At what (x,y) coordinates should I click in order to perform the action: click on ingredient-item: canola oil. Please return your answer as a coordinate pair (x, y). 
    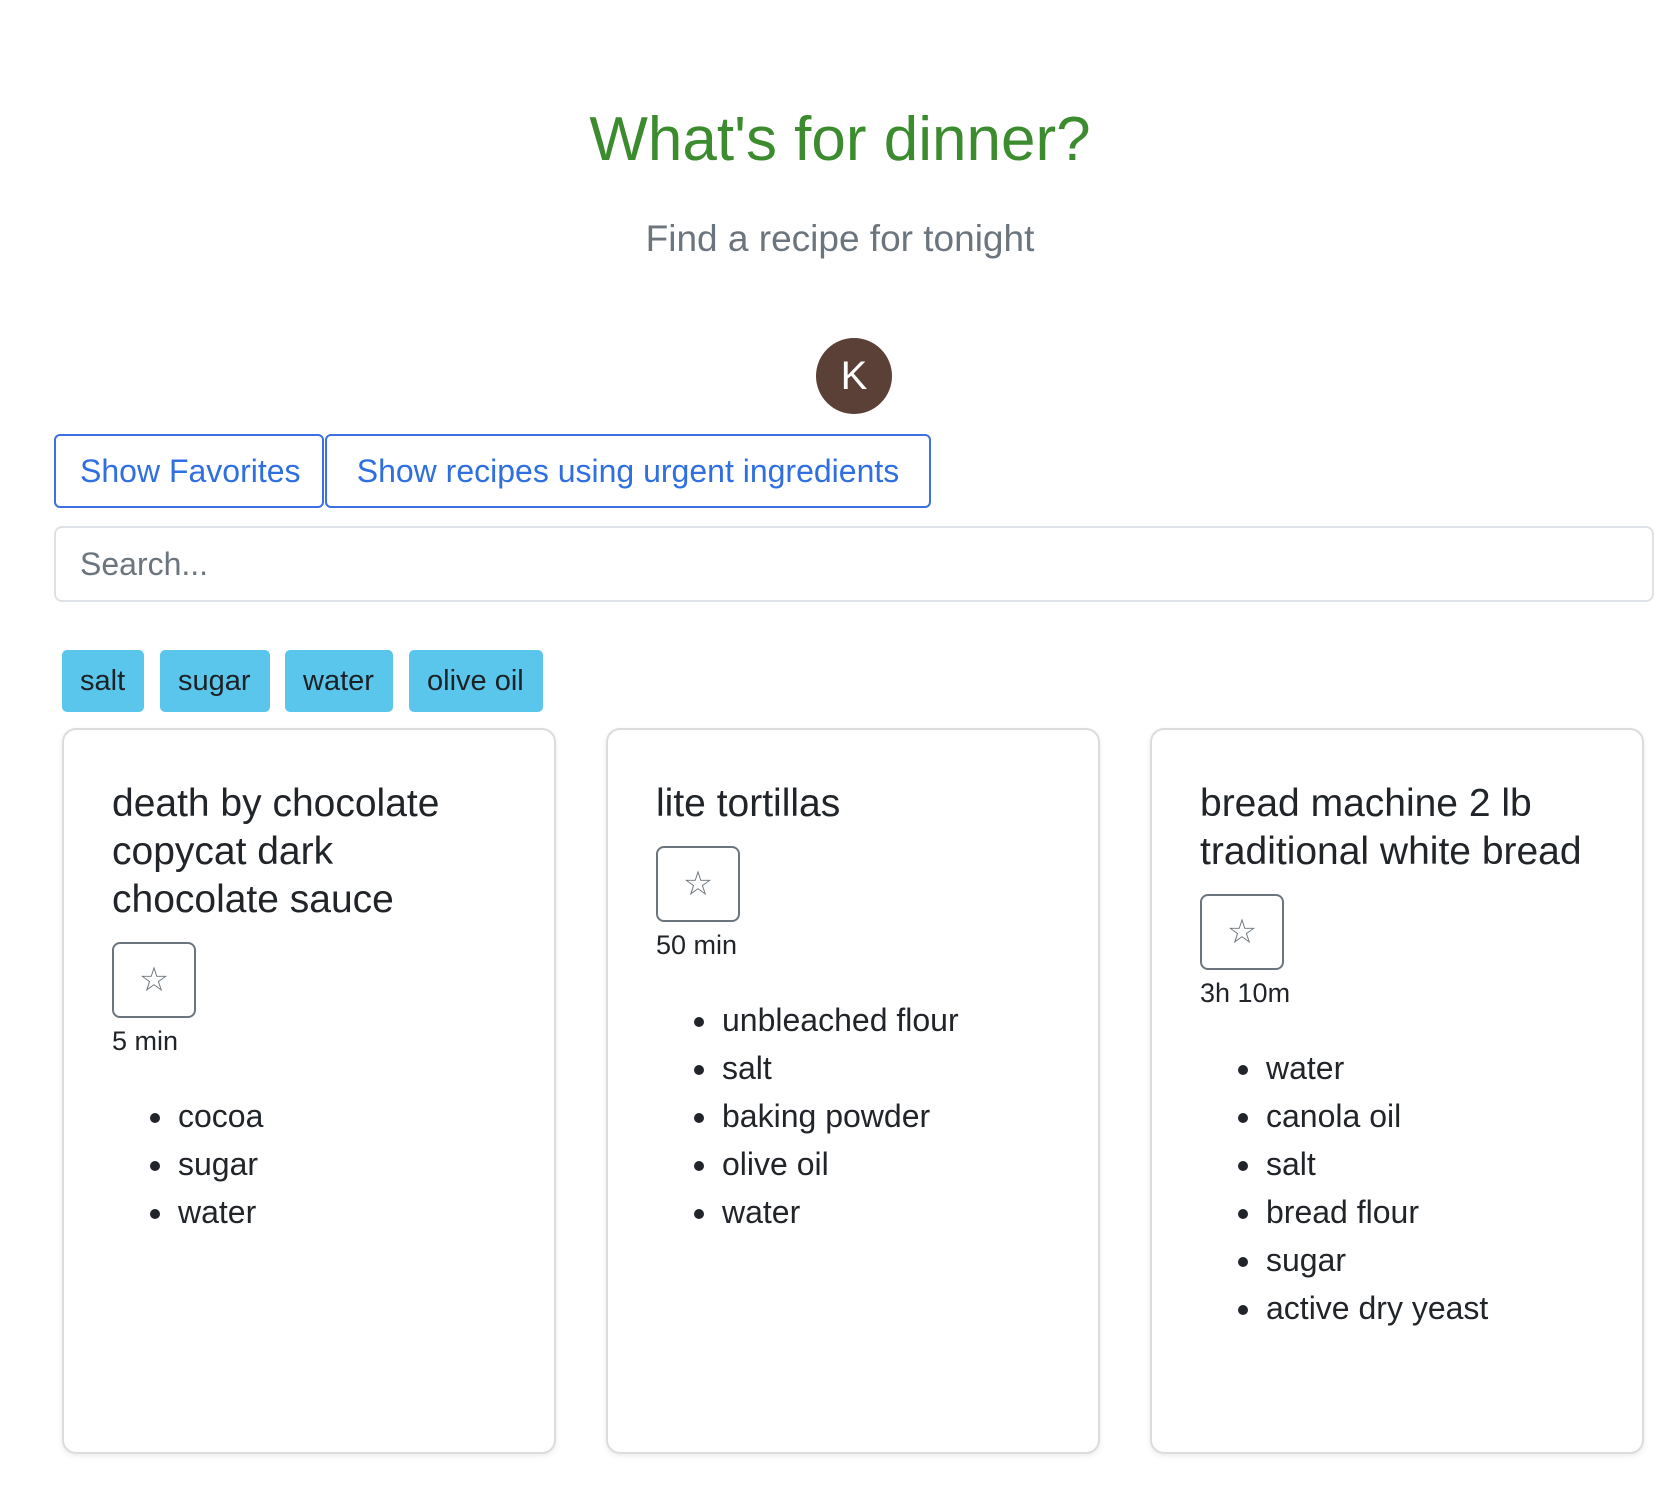
    Looking at the image, I should click on (1430, 1116).